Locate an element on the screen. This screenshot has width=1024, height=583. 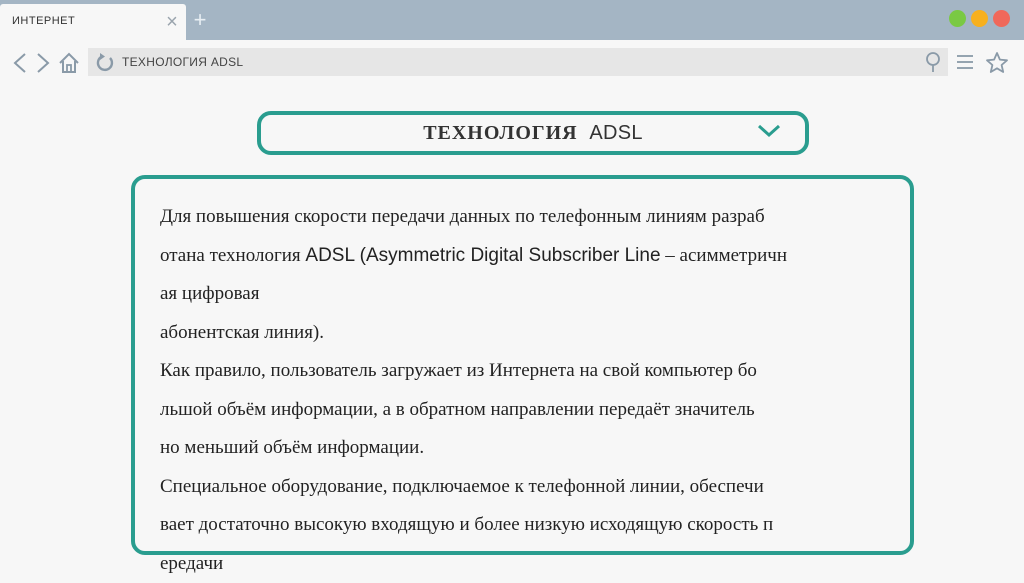
text-fragment-adsl: ADSL (Asymmetric Digital Subscriber Line is located at coordinates (482, 255).